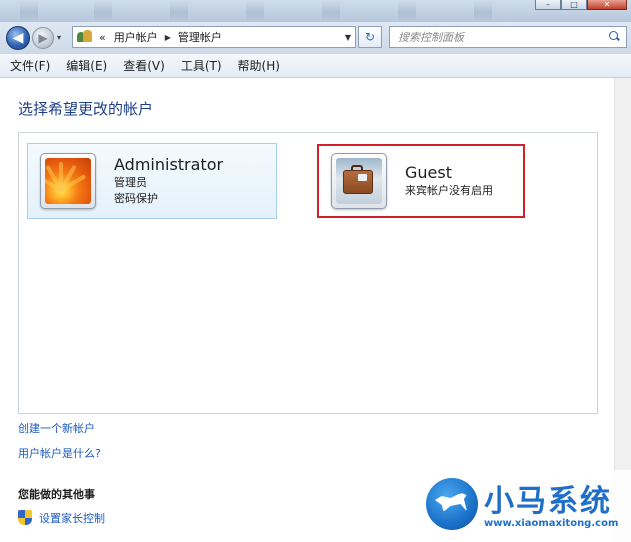 The width and height of the screenshot is (631, 542). What do you see at coordinates (362, 177) in the screenshot?
I see `suitcase-sticker` at bounding box center [362, 177].